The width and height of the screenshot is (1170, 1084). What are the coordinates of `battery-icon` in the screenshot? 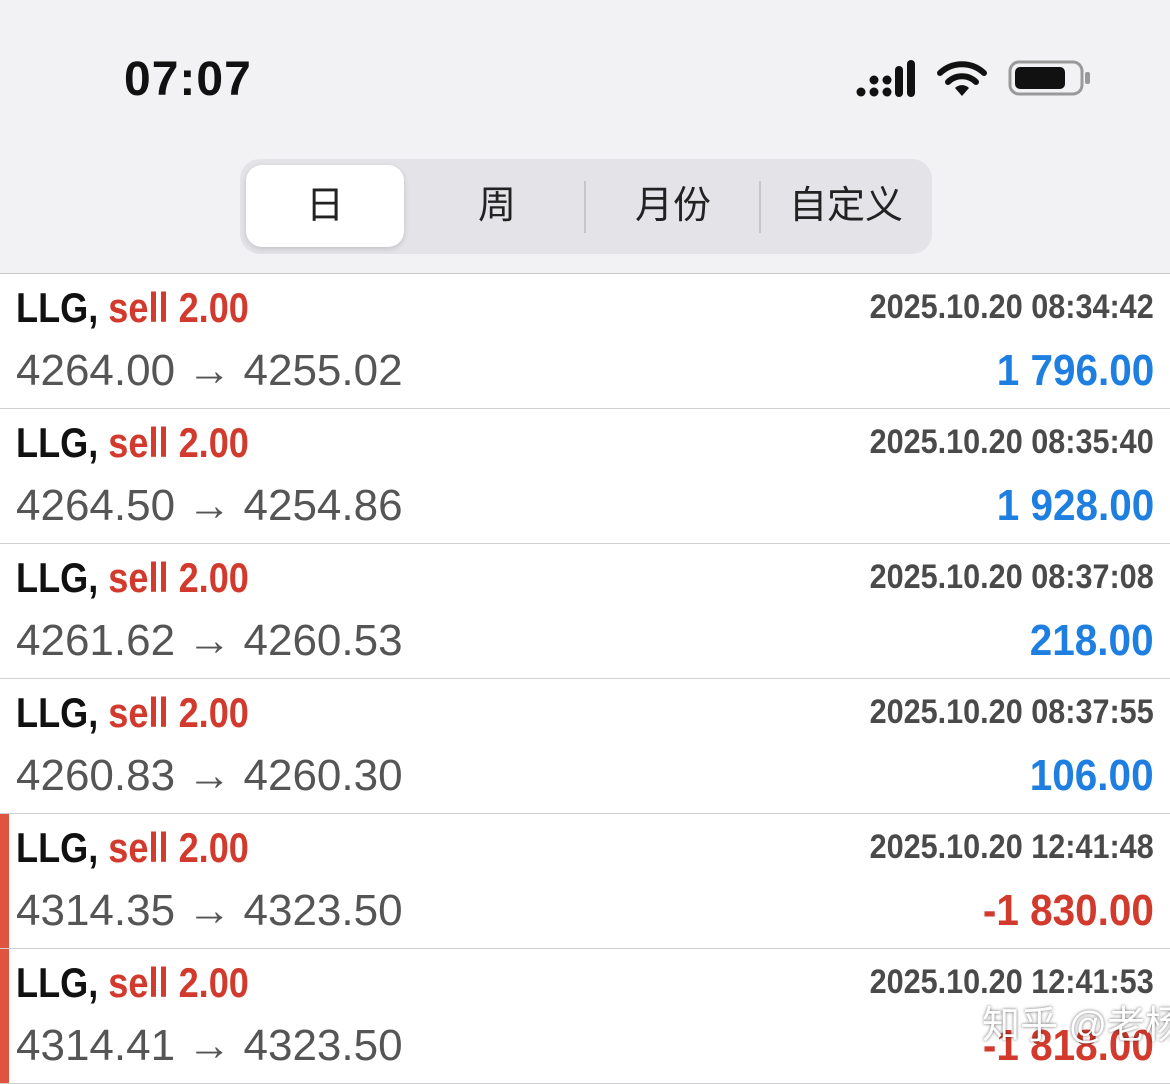 It's located at (1049, 78).